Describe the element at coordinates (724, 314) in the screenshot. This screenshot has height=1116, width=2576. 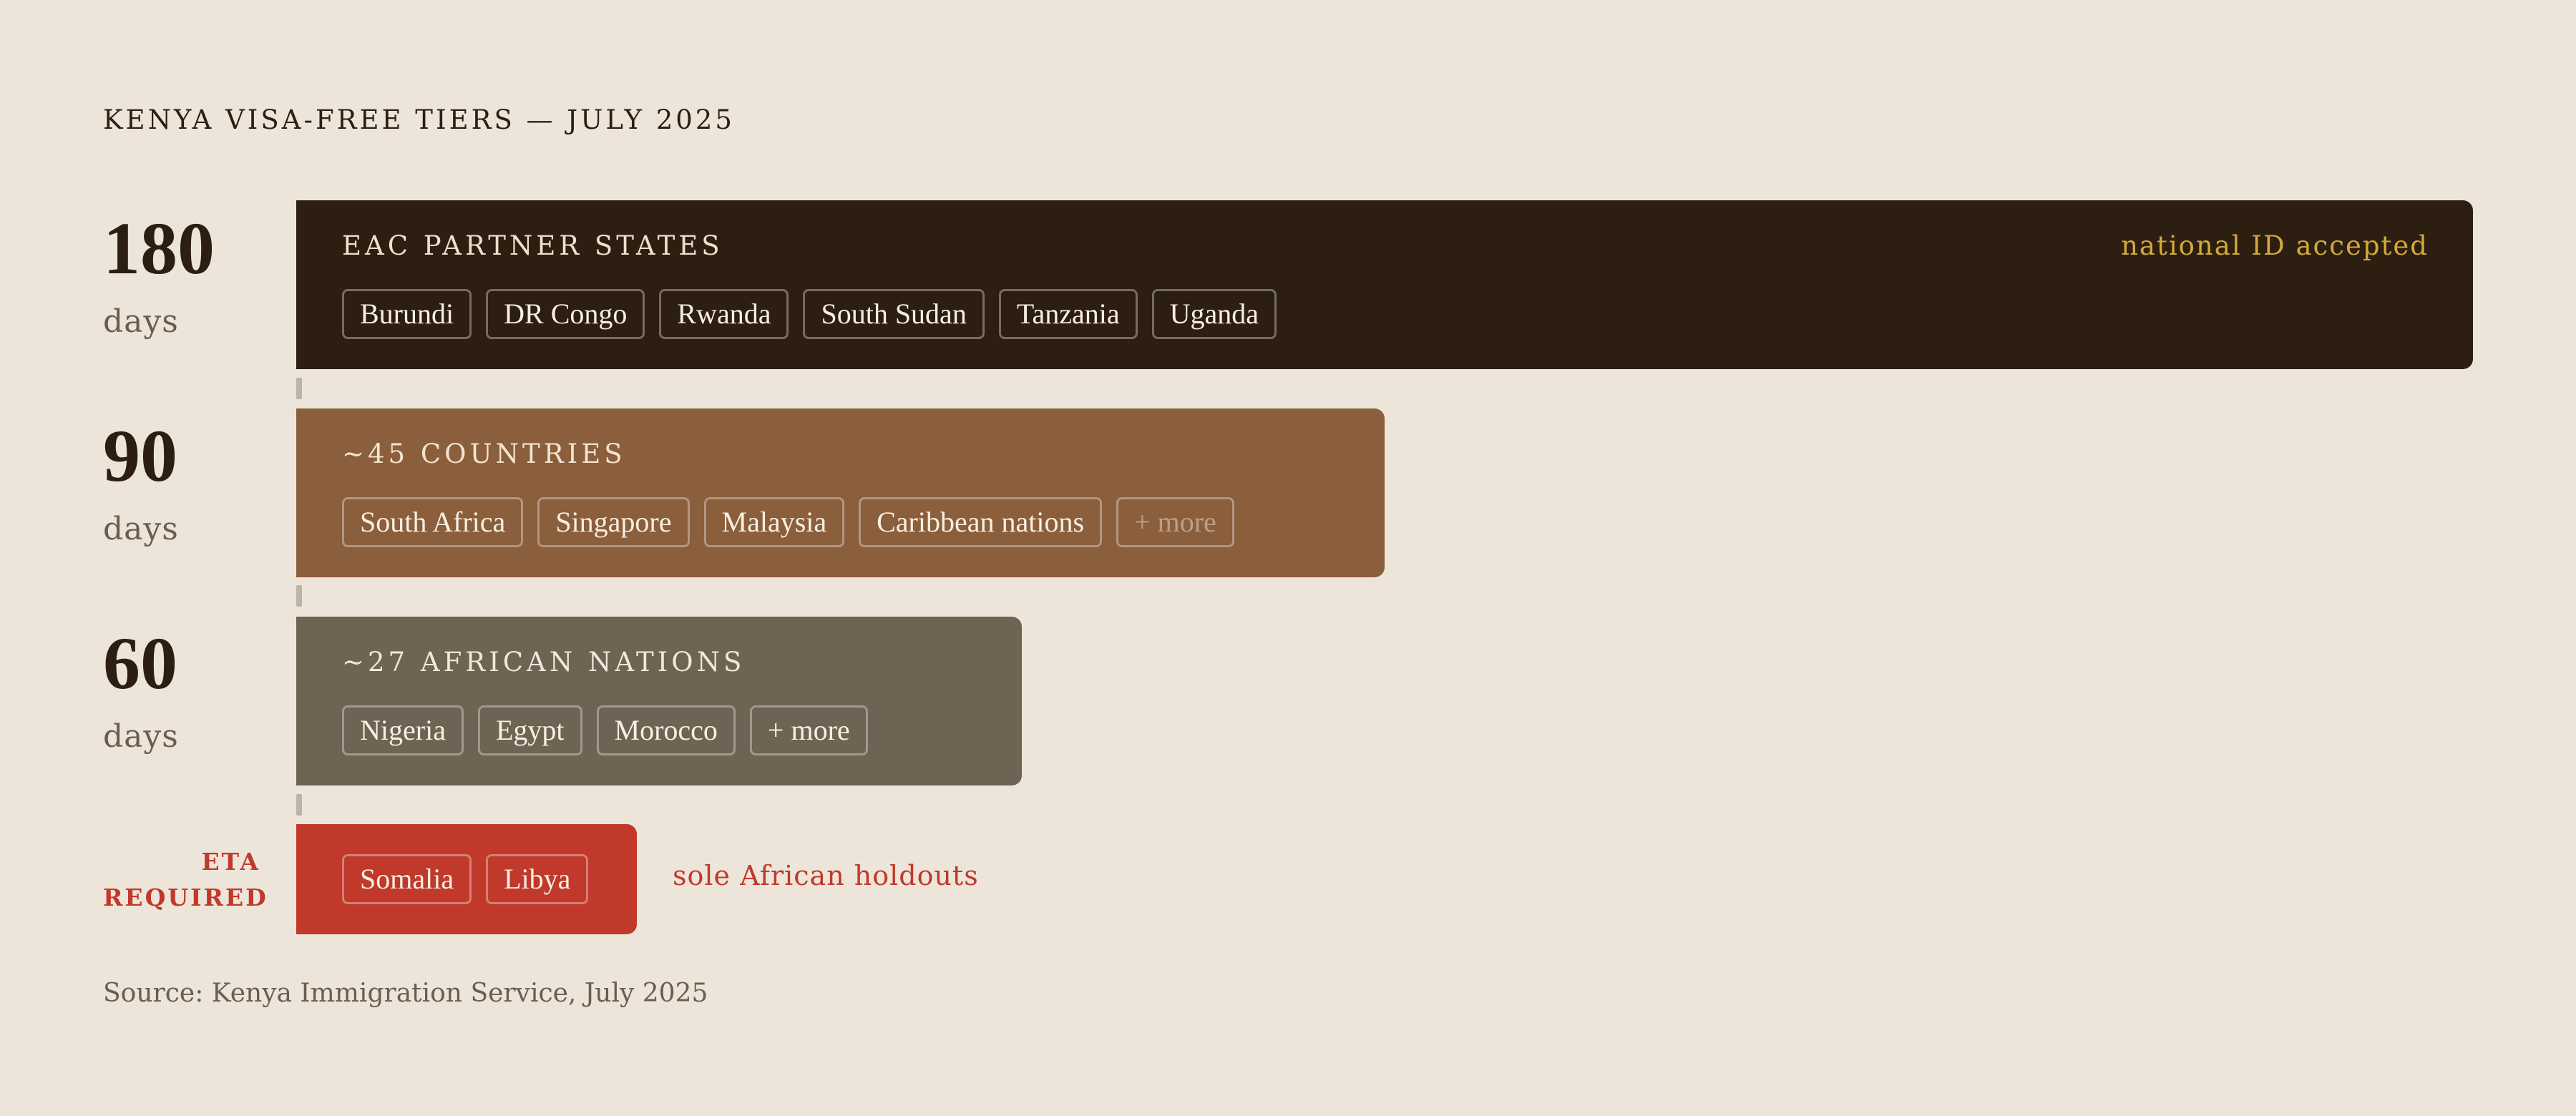
I see `country-chip: Rwanda` at that location.